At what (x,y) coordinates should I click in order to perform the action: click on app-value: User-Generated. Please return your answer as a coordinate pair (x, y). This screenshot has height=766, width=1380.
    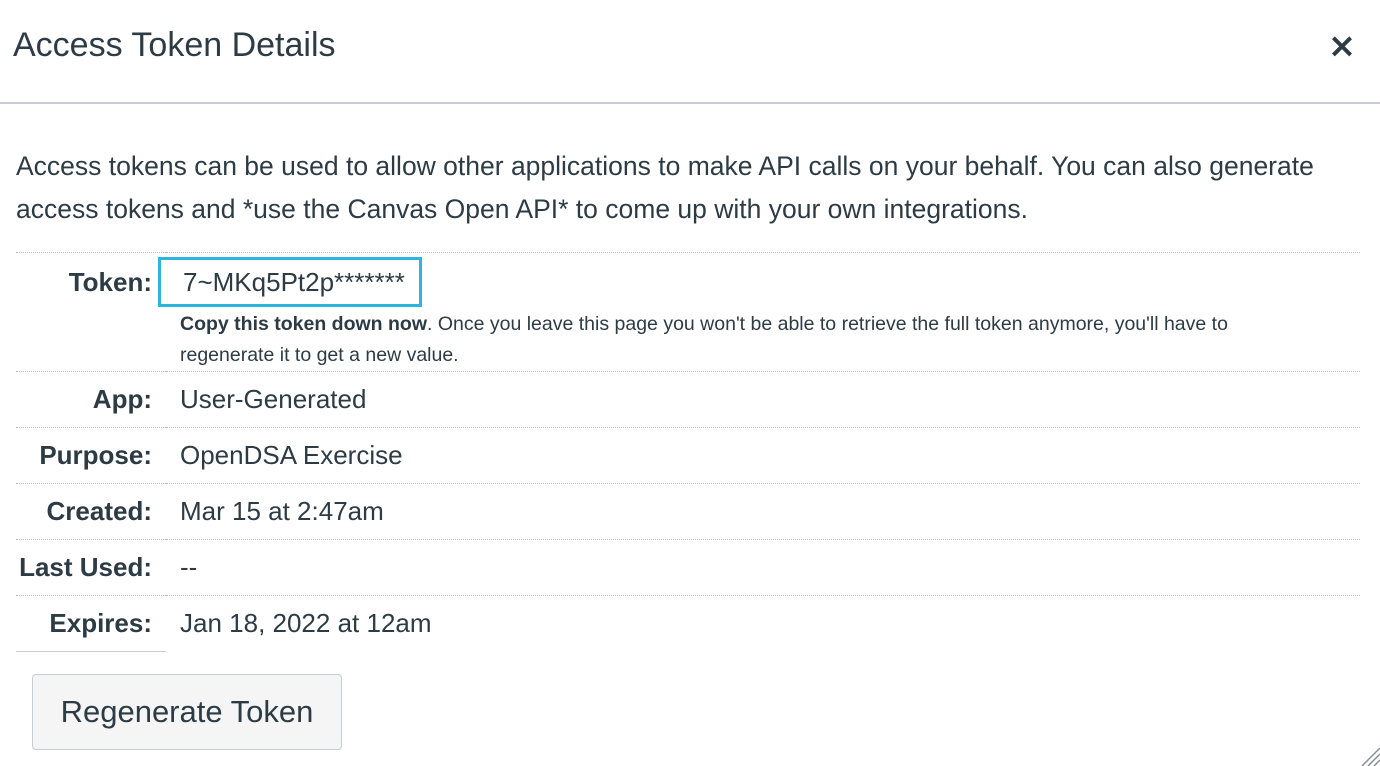
    Looking at the image, I should click on (273, 399).